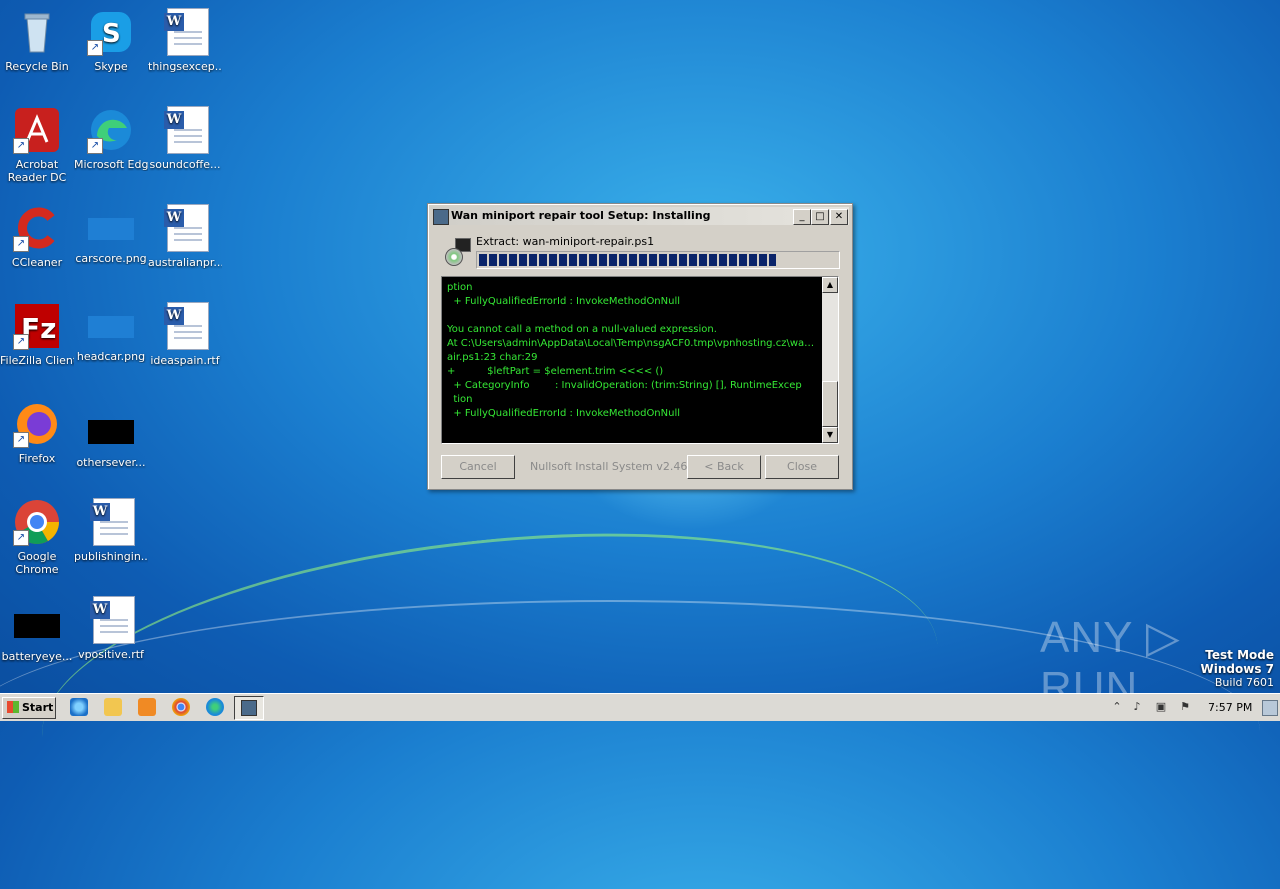  Describe the element at coordinates (492, 357) in the screenshot. I see `log-line: air.ps1:23 char:29` at that location.